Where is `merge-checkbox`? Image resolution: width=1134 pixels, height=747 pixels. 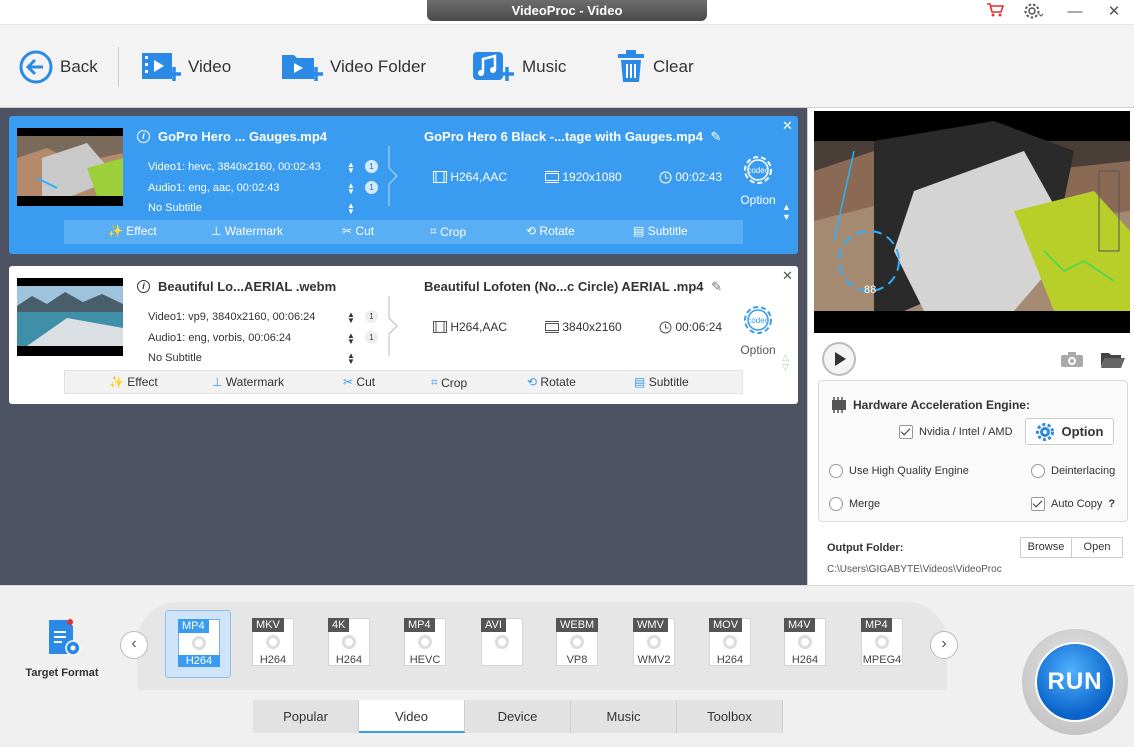
merge-checkbox is located at coordinates (836, 504).